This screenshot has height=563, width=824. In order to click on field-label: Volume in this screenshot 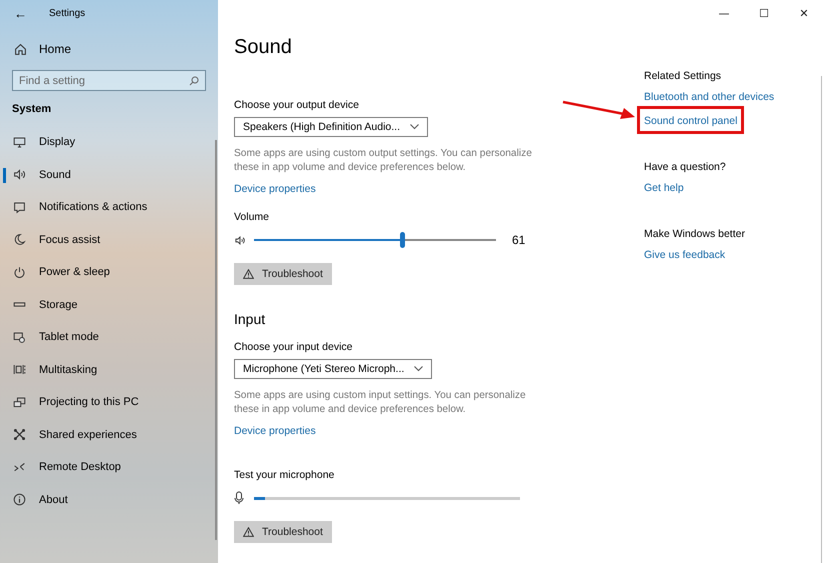, I will do `click(252, 217)`.